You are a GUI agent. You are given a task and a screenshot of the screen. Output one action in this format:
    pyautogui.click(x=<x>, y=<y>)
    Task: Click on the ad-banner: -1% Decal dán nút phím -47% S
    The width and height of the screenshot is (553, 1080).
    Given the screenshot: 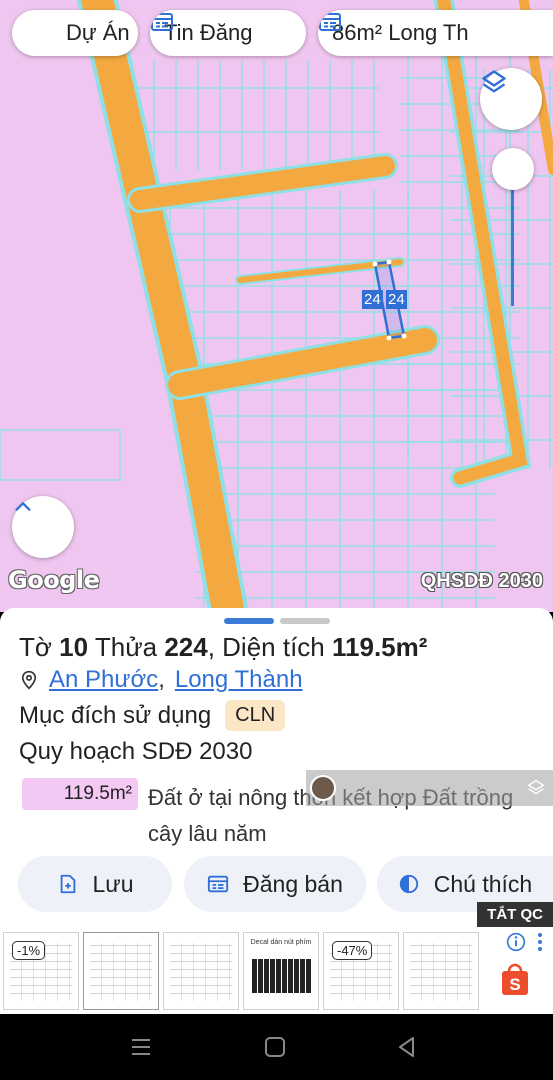 What is the action you would take?
    pyautogui.click(x=276, y=971)
    